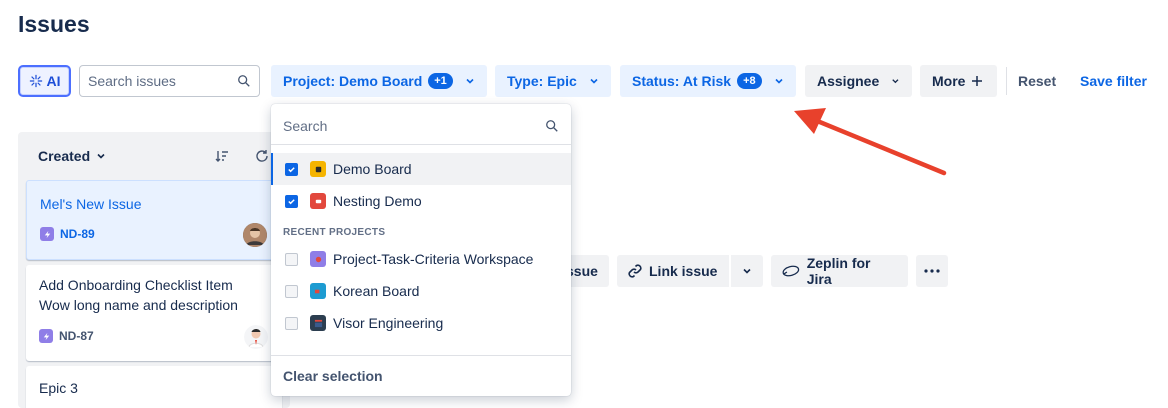 Image resolution: width=1168 pixels, height=408 pixels. What do you see at coordinates (64, 156) in the screenshot?
I see `sort-label: Created` at bounding box center [64, 156].